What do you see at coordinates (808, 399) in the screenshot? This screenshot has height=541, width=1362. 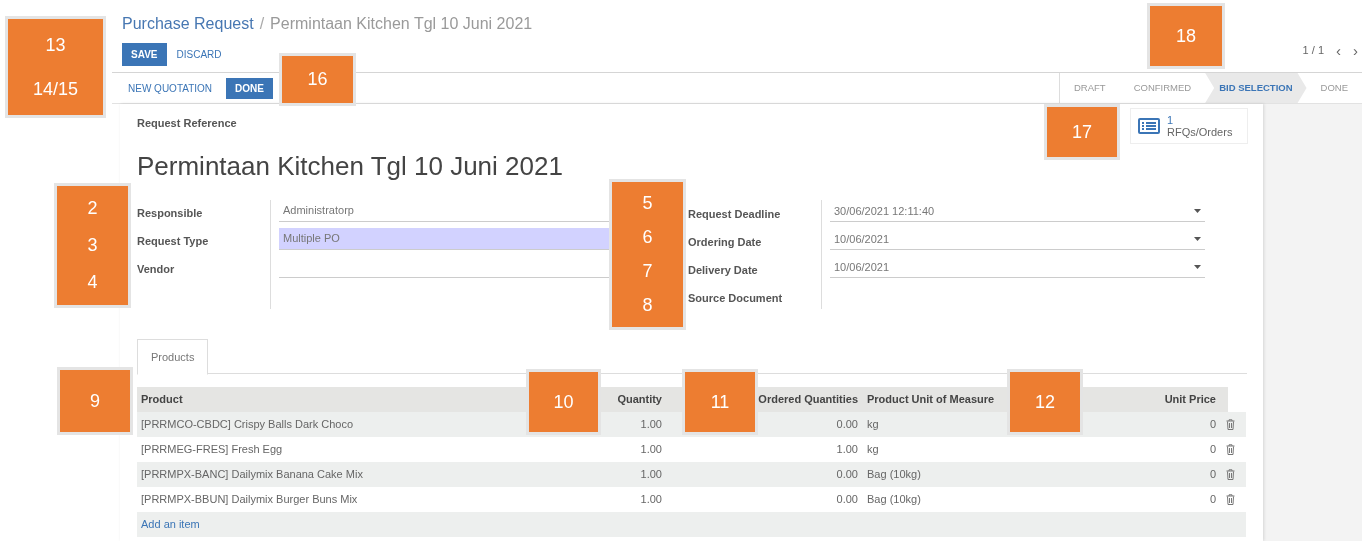 I see `column-header: Ordered Quantities` at bounding box center [808, 399].